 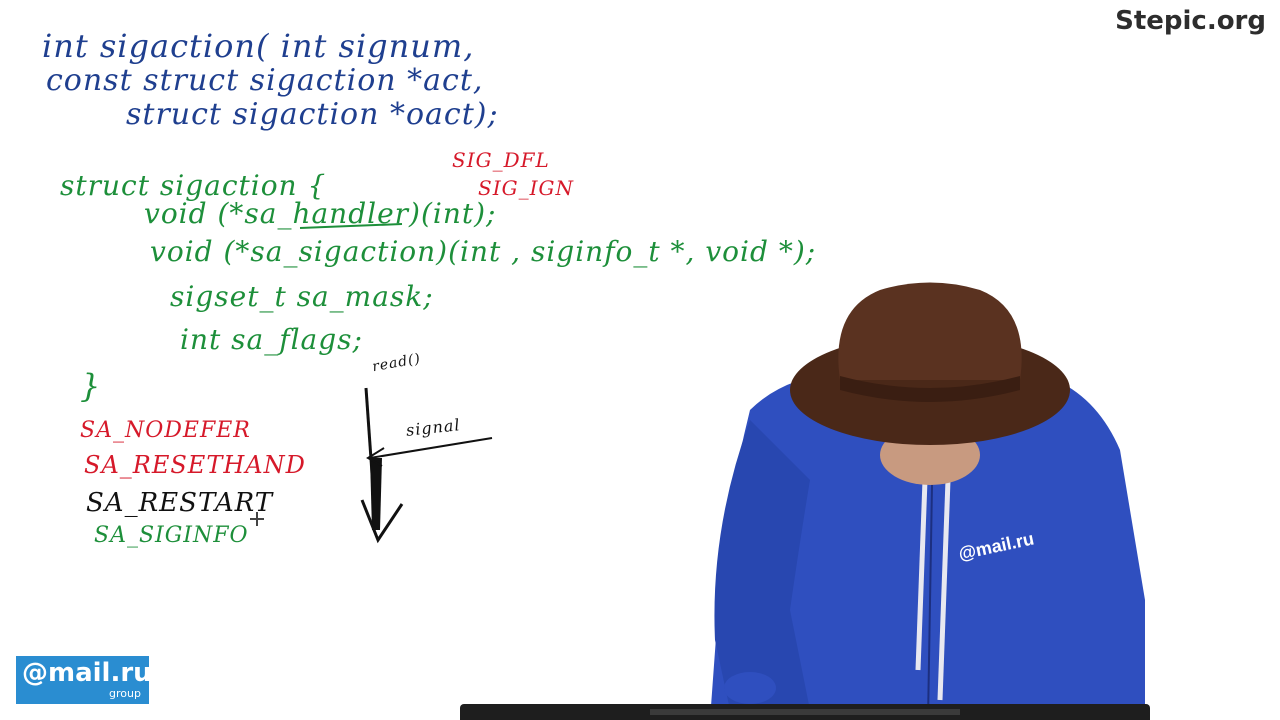 I want to click on hat-crown, so click(x=930, y=331).